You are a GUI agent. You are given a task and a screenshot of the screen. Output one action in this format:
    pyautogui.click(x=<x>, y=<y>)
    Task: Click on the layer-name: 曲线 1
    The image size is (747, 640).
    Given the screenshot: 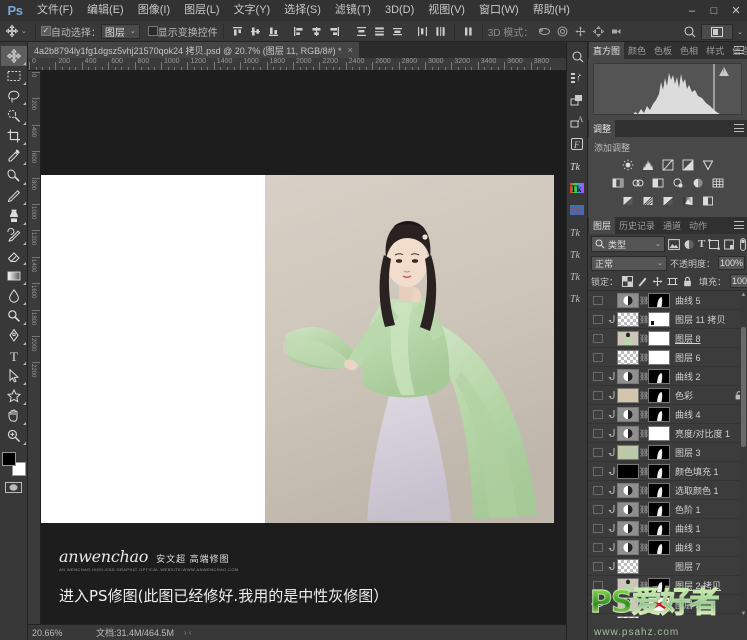 What is the action you would take?
    pyautogui.click(x=688, y=528)
    